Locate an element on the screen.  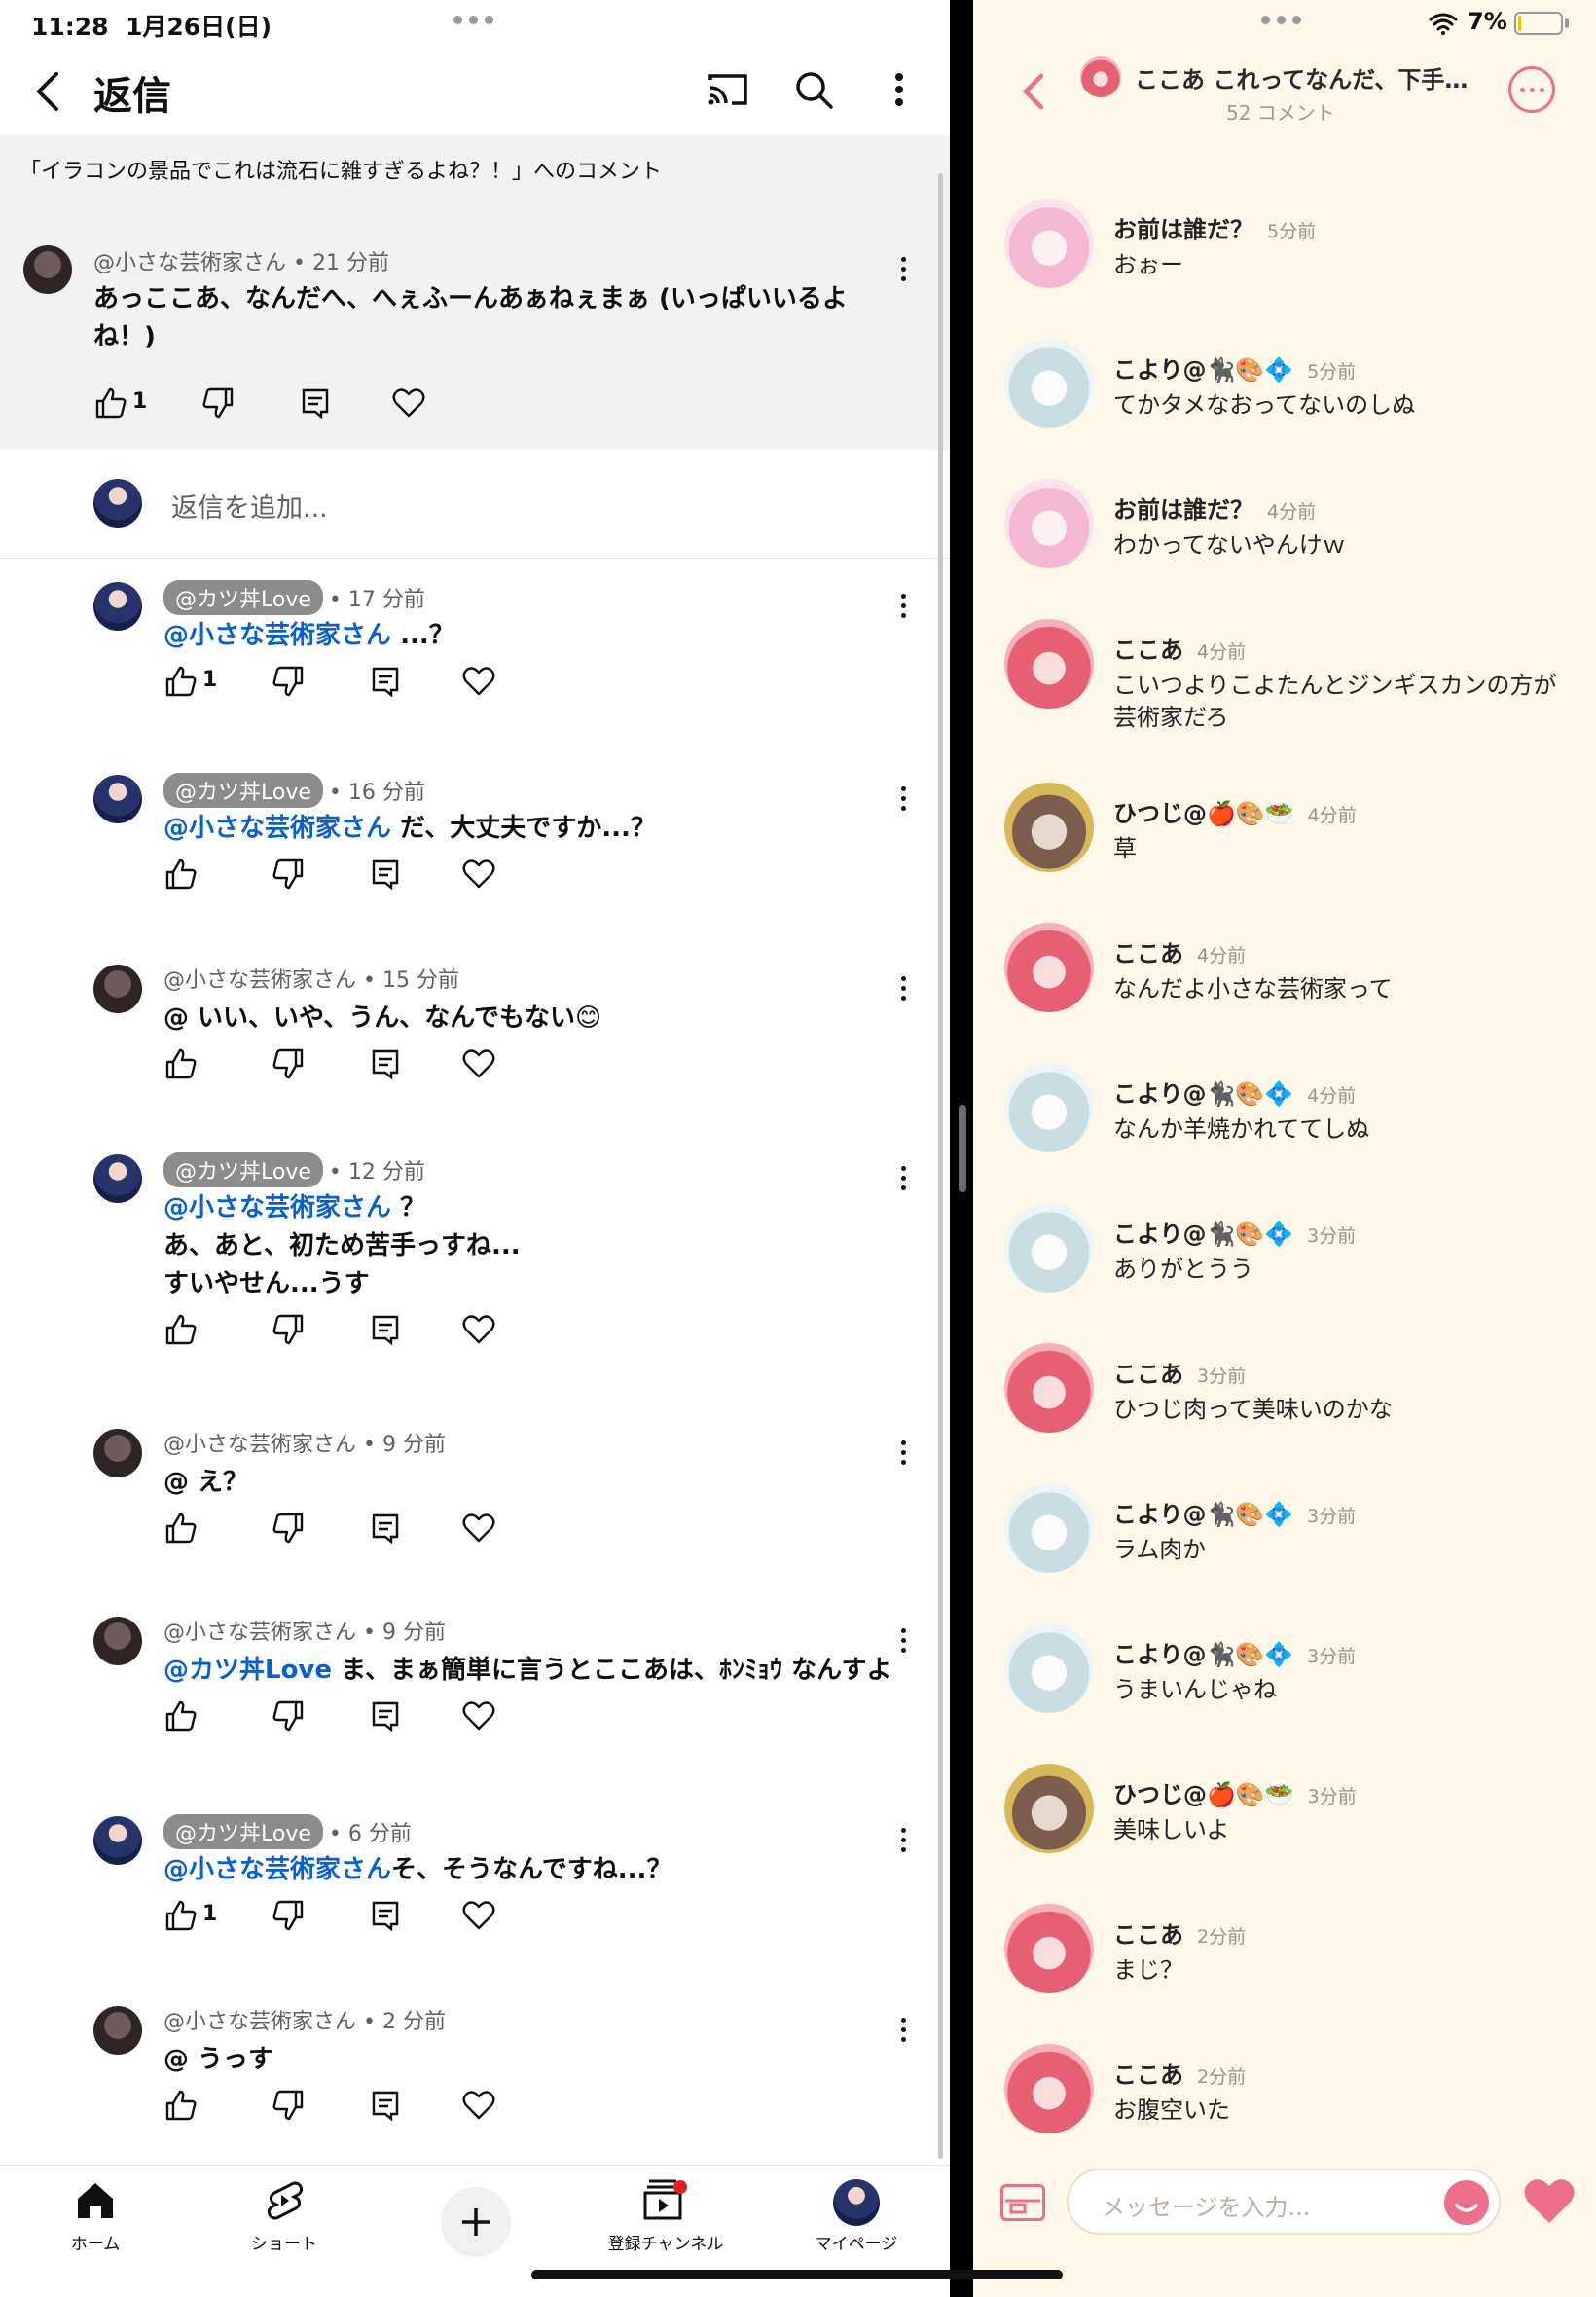
message-author: ひつじ@🍎🎨🥗 3分前 is located at coordinates (1235, 1792).